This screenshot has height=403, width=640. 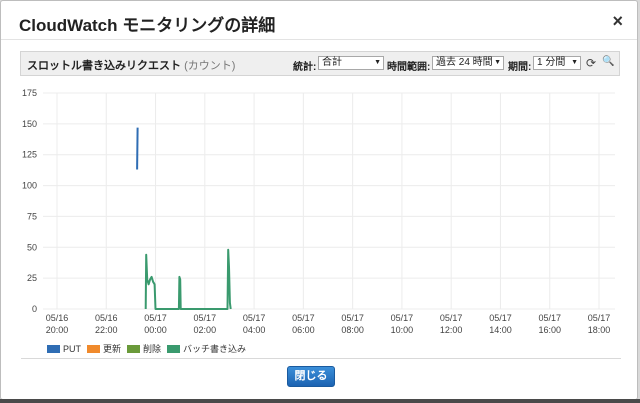 What do you see at coordinates (34, 309) in the screenshot?
I see `y-tick-label: 0` at bounding box center [34, 309].